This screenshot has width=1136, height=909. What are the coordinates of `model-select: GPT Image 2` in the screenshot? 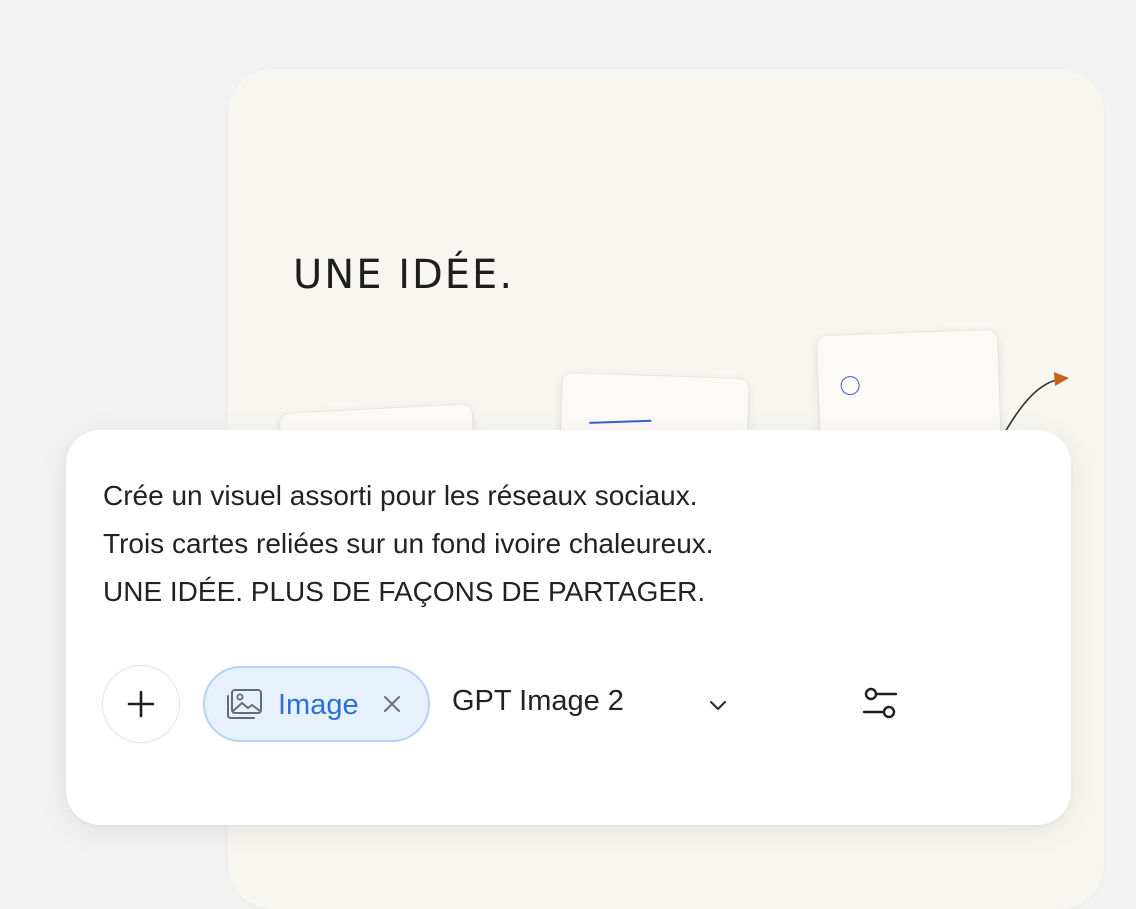 It's located at (597, 704).